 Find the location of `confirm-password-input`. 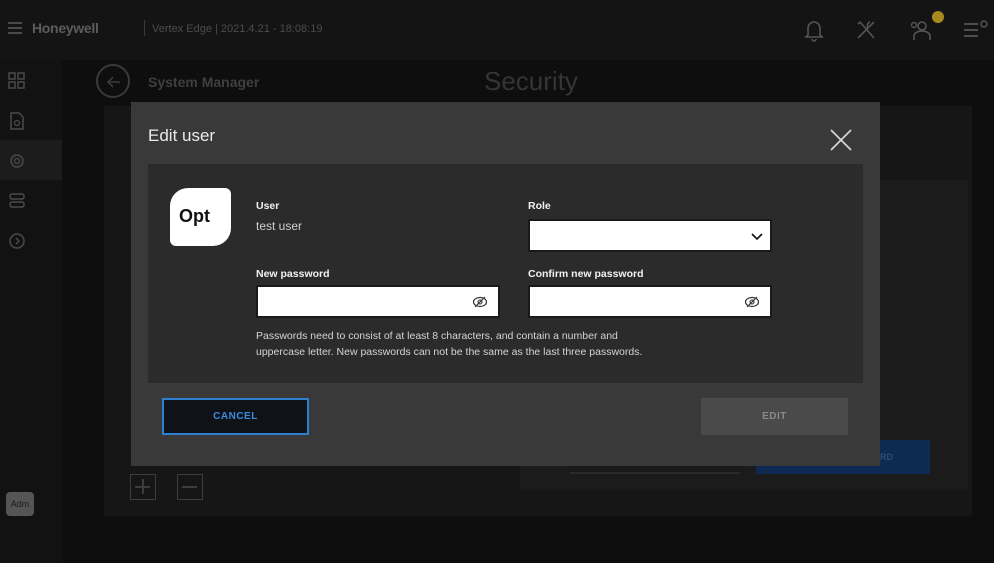

confirm-password-input is located at coordinates (636, 302).